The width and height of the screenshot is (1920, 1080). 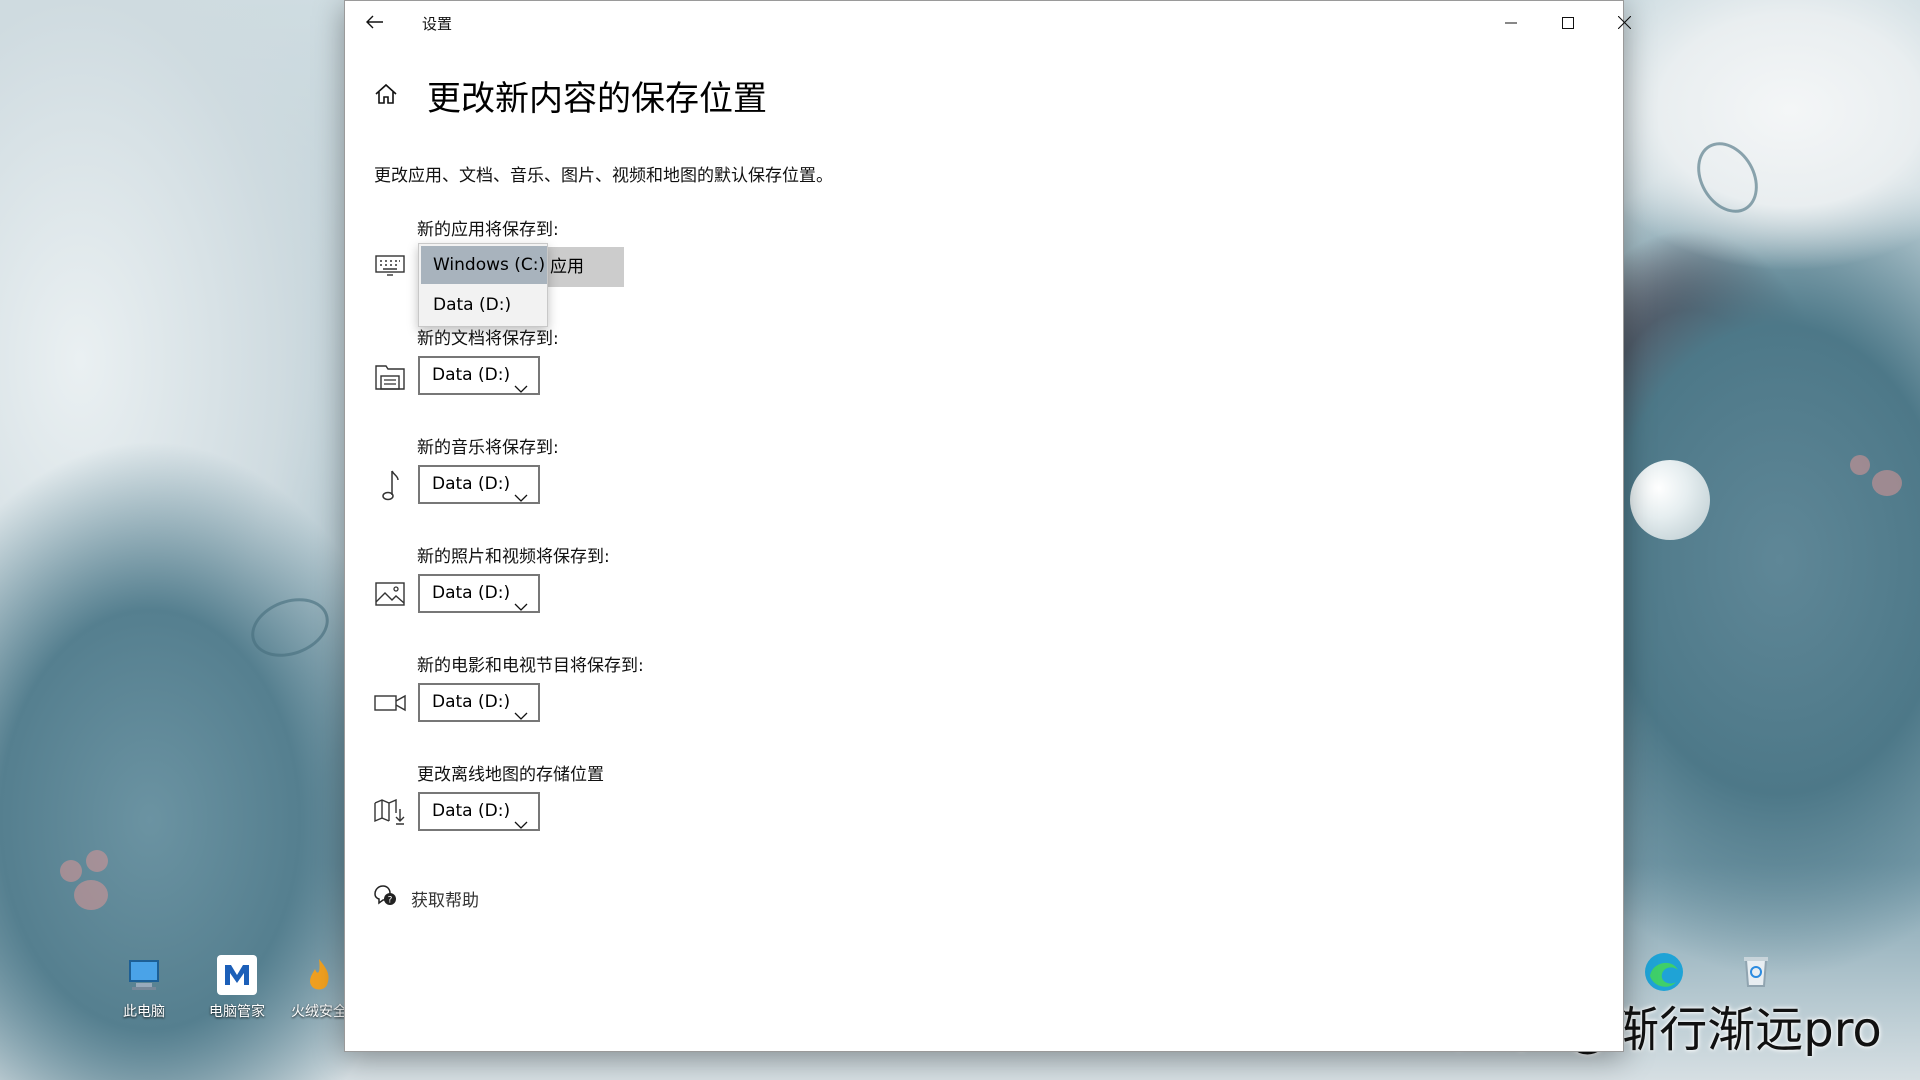 What do you see at coordinates (513, 557) in the screenshot?
I see `photos-save-label: 新的照片和视频将保存到:` at bounding box center [513, 557].